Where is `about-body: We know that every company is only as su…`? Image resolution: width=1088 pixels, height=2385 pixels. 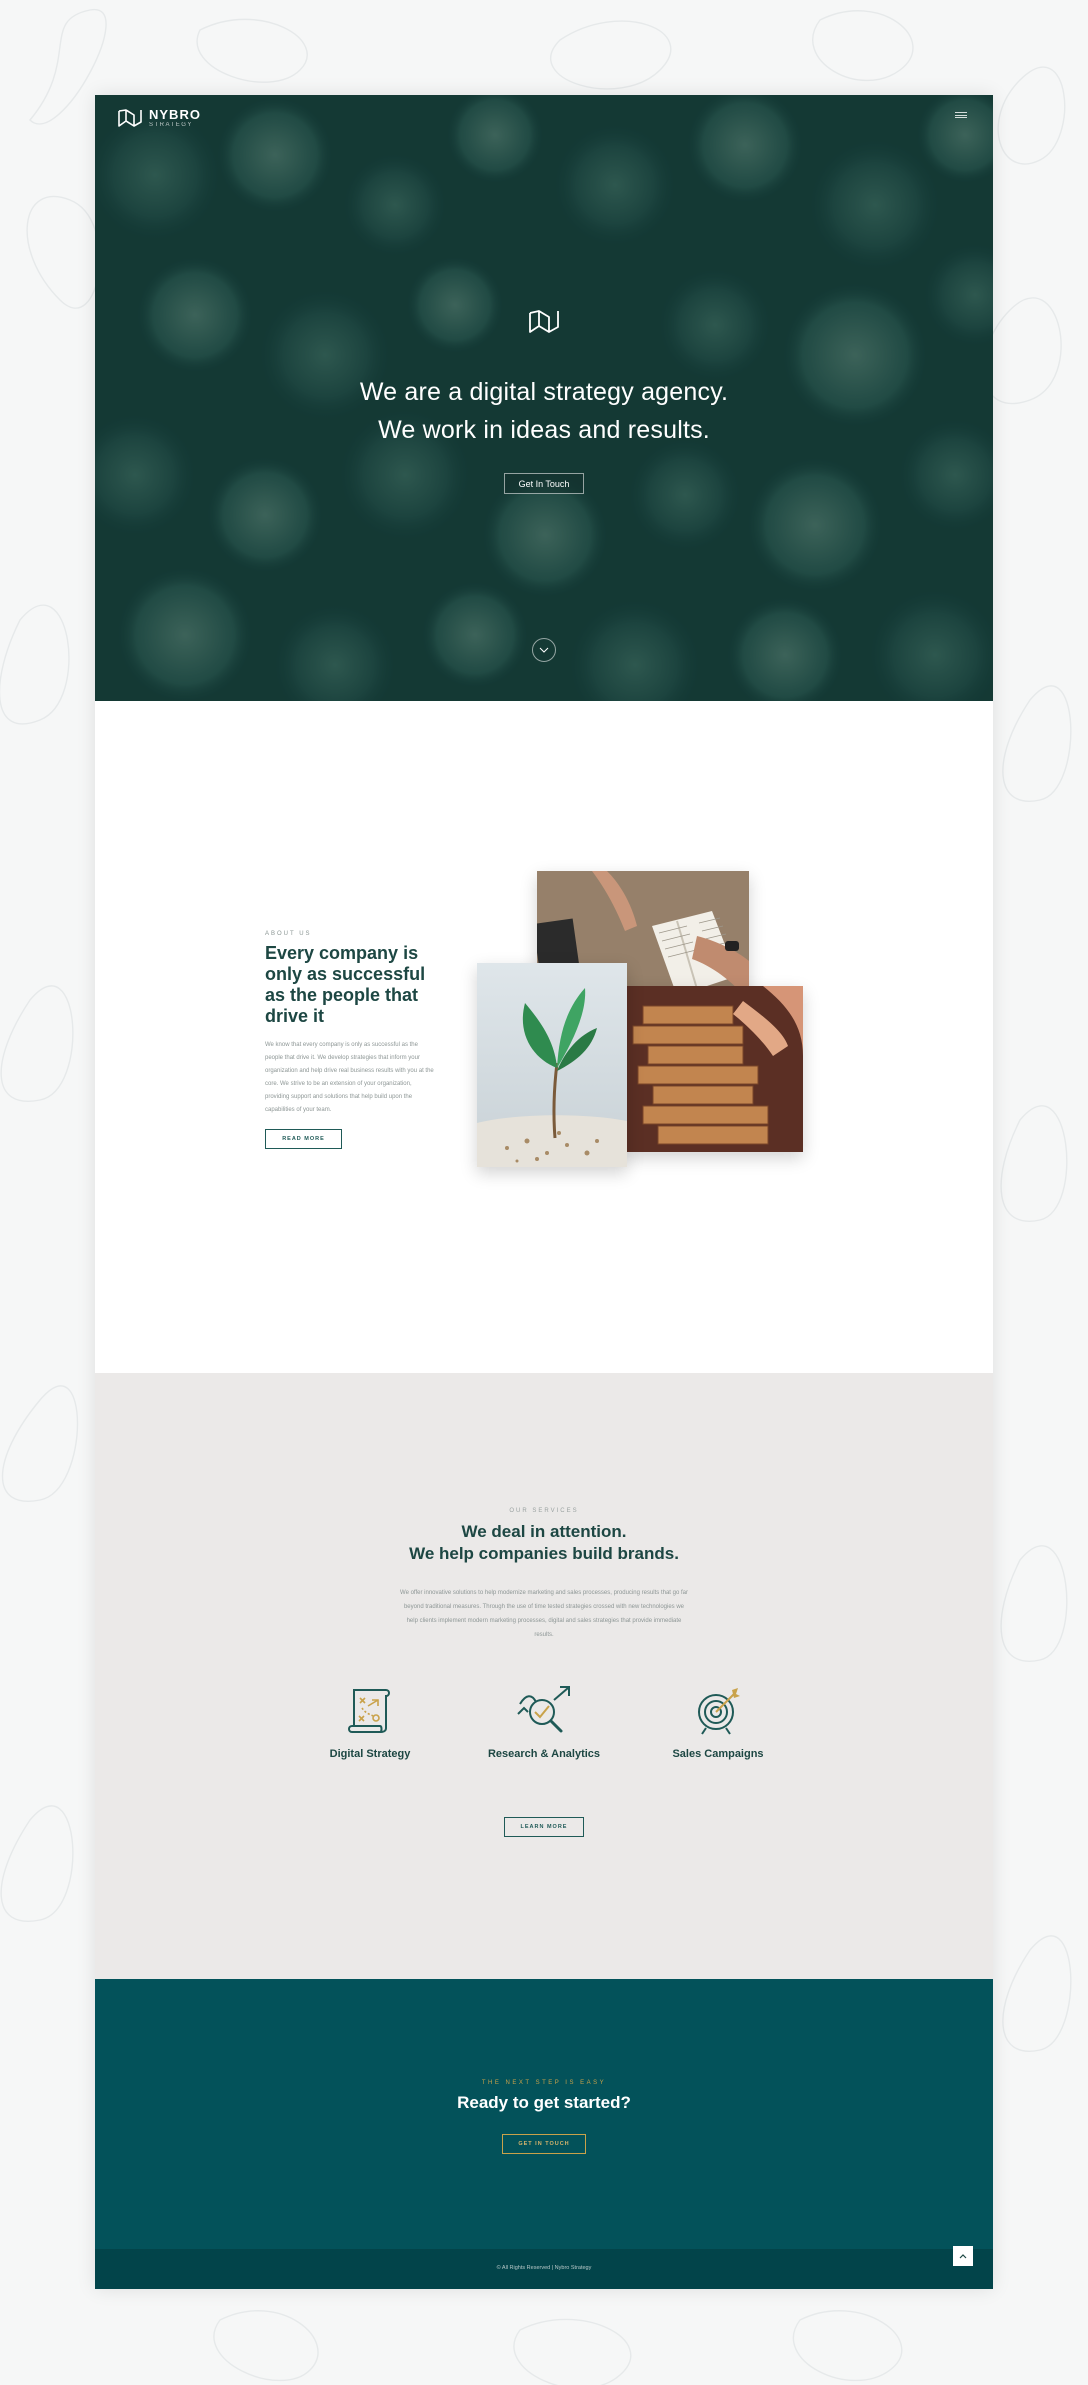 about-body: We know that every company is only as su… is located at coordinates (349, 1077).